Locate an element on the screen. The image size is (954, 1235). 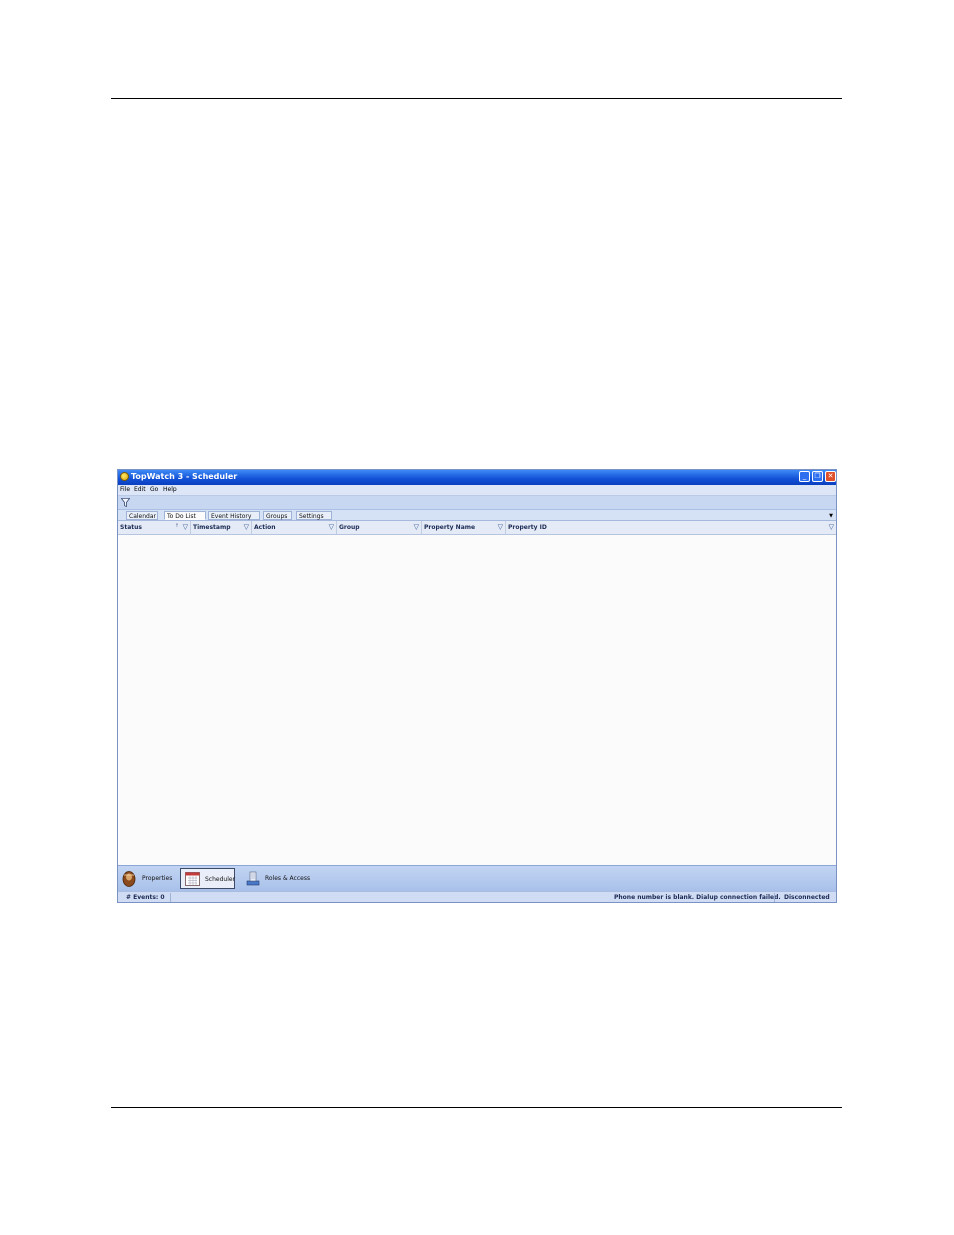
maximize-button: ❐ is located at coordinates (817, 476).